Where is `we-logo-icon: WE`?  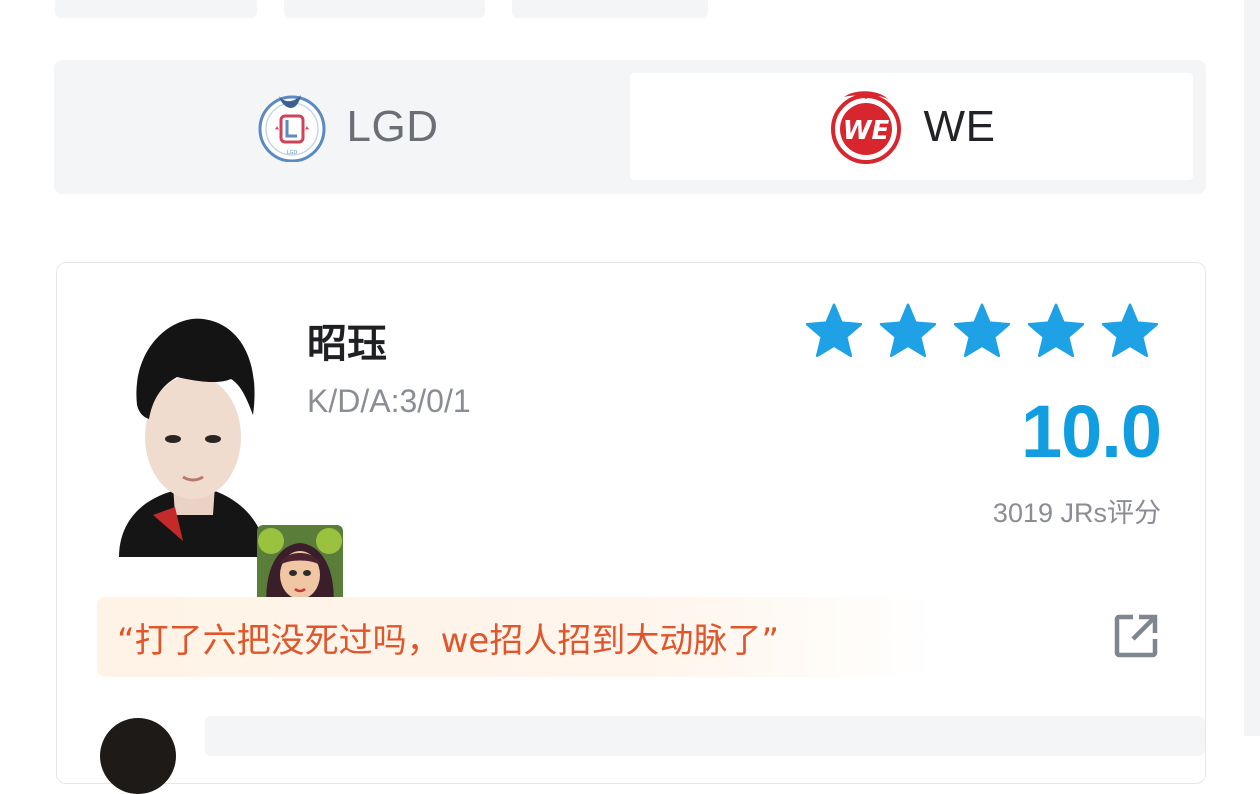
we-logo-icon: WE is located at coordinates (865, 127).